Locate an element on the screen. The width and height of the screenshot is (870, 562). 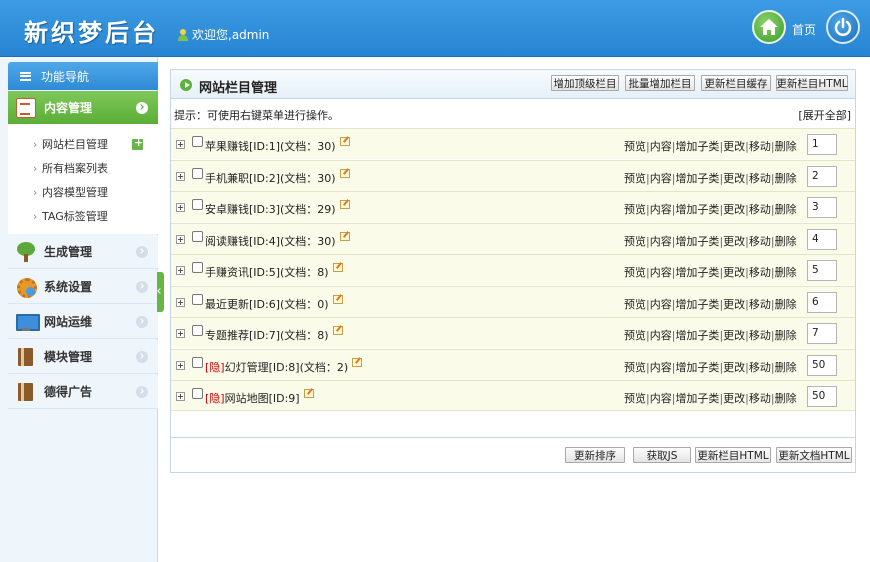
table-row: 手机兼职[ID:2](文档：30) 预览|内容|增加子类|更改|移动|删除 2 is located at coordinates (513, 175).